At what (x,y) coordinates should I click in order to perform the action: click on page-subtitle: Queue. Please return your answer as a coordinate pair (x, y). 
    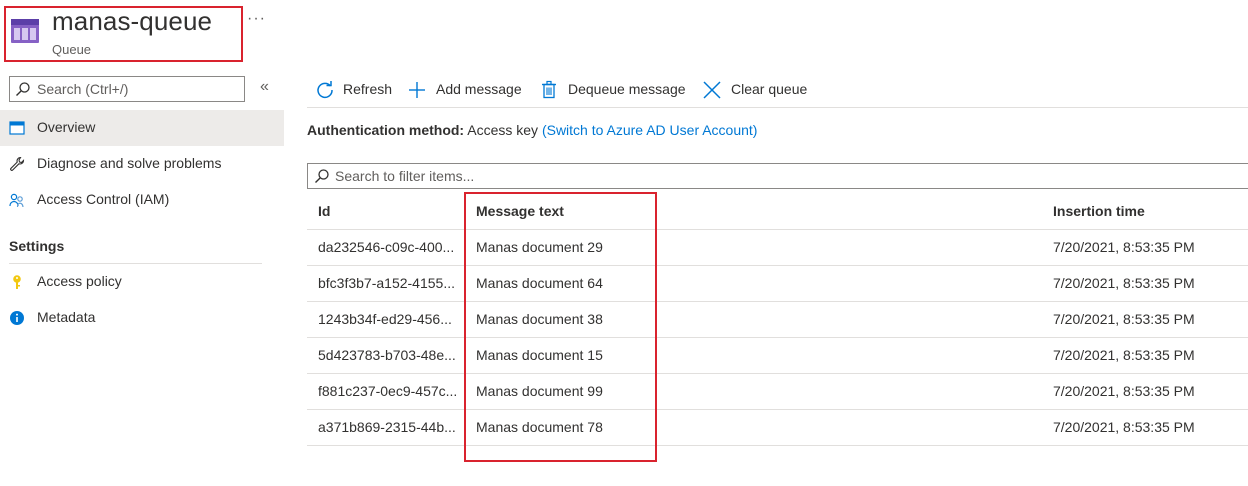
    Looking at the image, I should click on (72, 49).